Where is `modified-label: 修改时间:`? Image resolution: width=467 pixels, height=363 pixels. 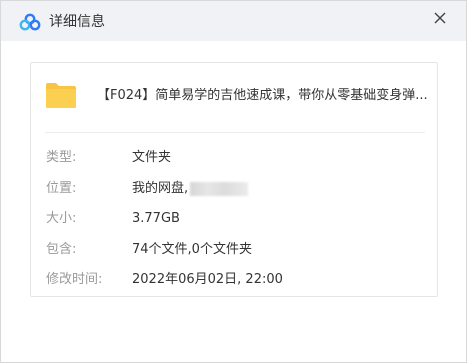 modified-label: 修改时间: is located at coordinates (74, 279).